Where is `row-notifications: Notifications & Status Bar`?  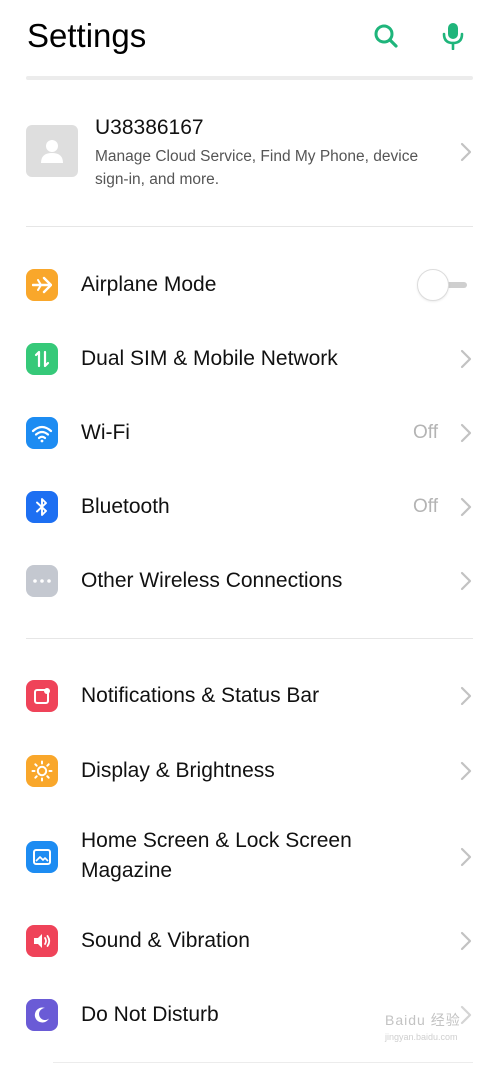
row-notifications: Notifications & Status Bar is located at coordinates (250, 696).